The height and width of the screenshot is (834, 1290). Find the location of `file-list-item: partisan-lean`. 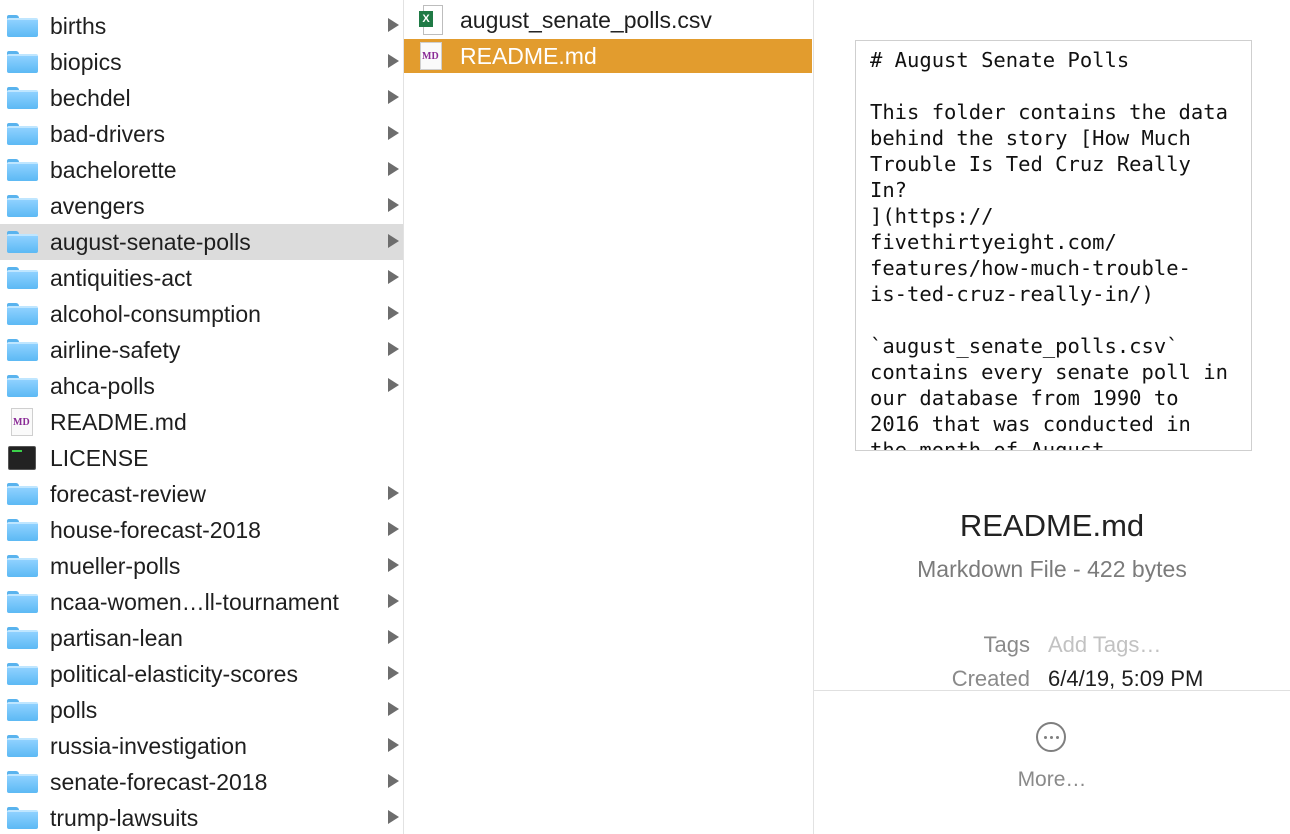

file-list-item: partisan-lean is located at coordinates (201, 638).